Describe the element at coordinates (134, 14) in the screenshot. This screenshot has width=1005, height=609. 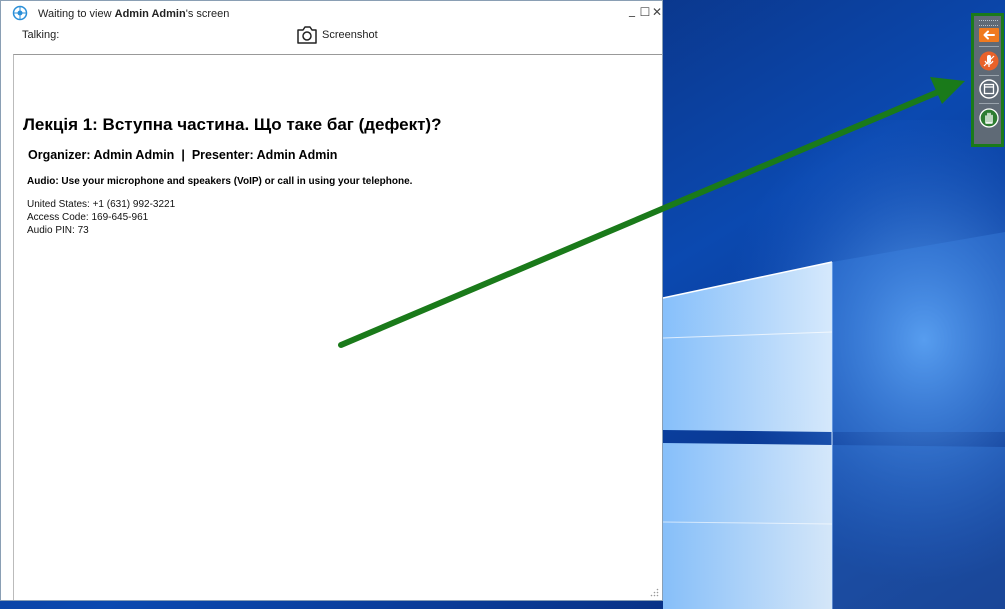
I see `window-title: Waiting to view Admin Admin's screen` at that location.